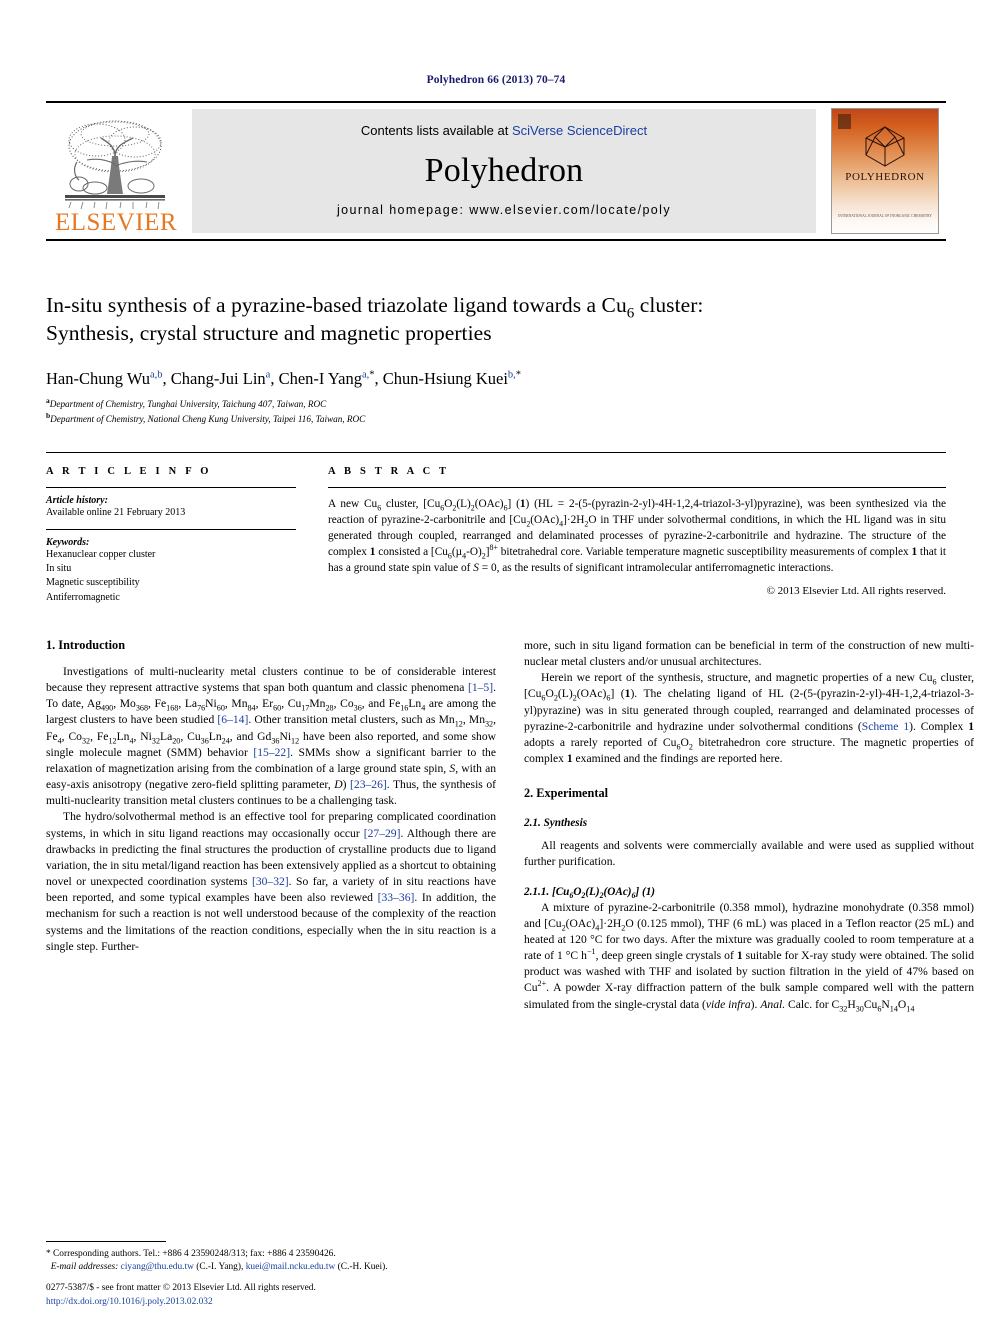 The width and height of the screenshot is (992, 1323). I want to click on sciencedirect-link: SciVerse ScienceDirect, so click(579, 130).